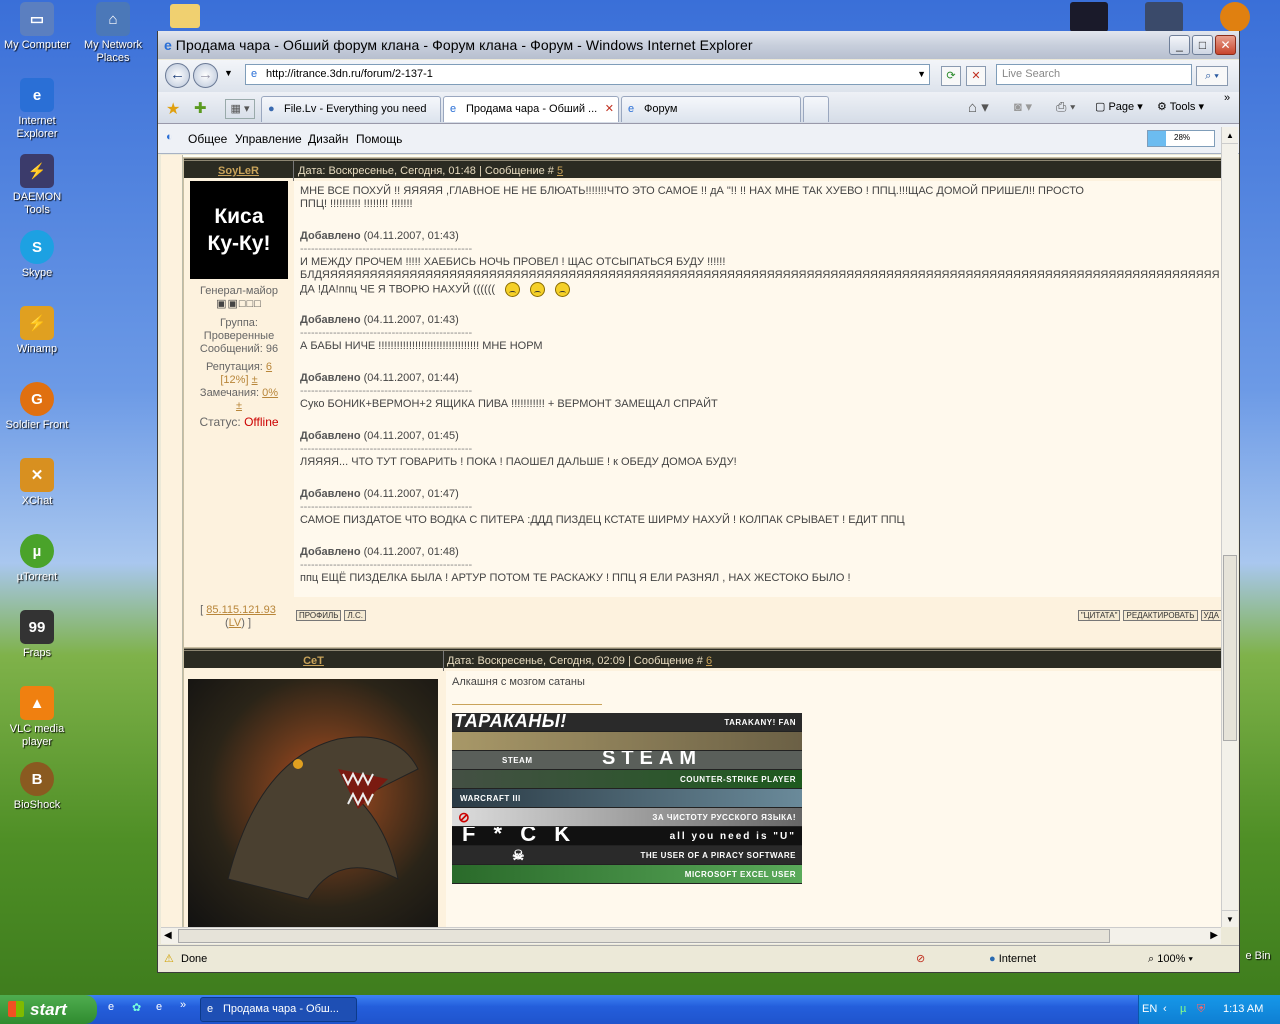 Image resolution: width=1280 pixels, height=1024 pixels. What do you see at coordinates (37, 185) in the screenshot?
I see `desktop-icon-daemon: ⚡ DAEMON Tools` at bounding box center [37, 185].